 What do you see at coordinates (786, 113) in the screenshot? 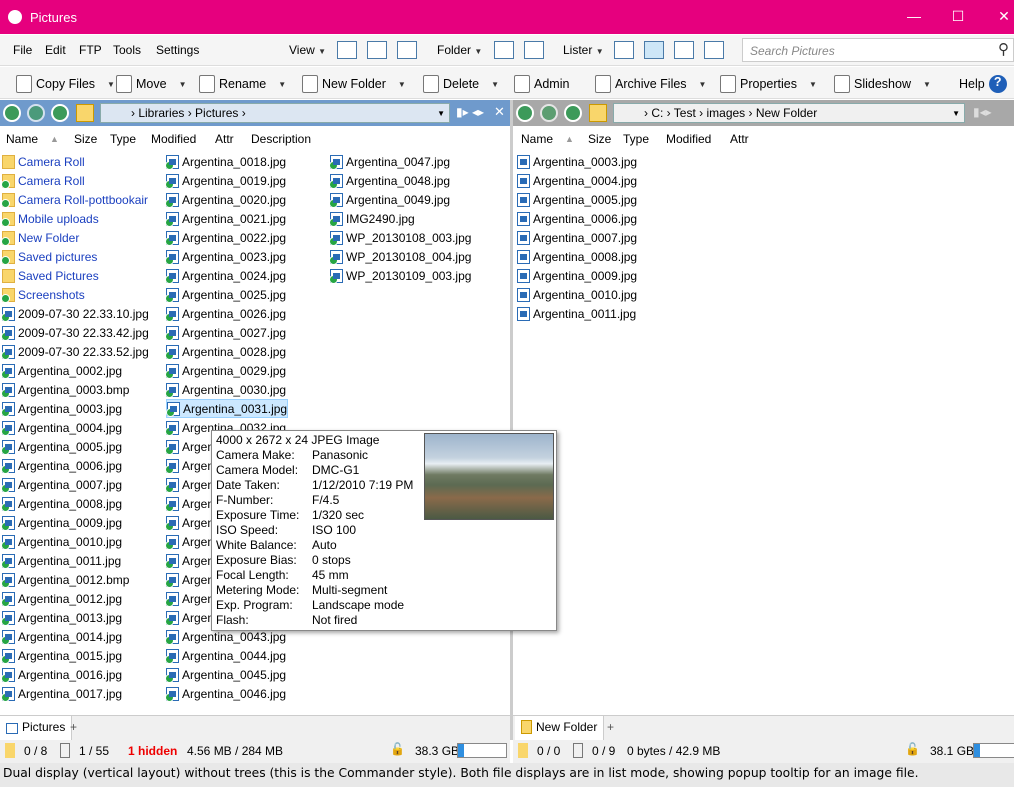
I see `crumb: New Folder` at bounding box center [786, 113].